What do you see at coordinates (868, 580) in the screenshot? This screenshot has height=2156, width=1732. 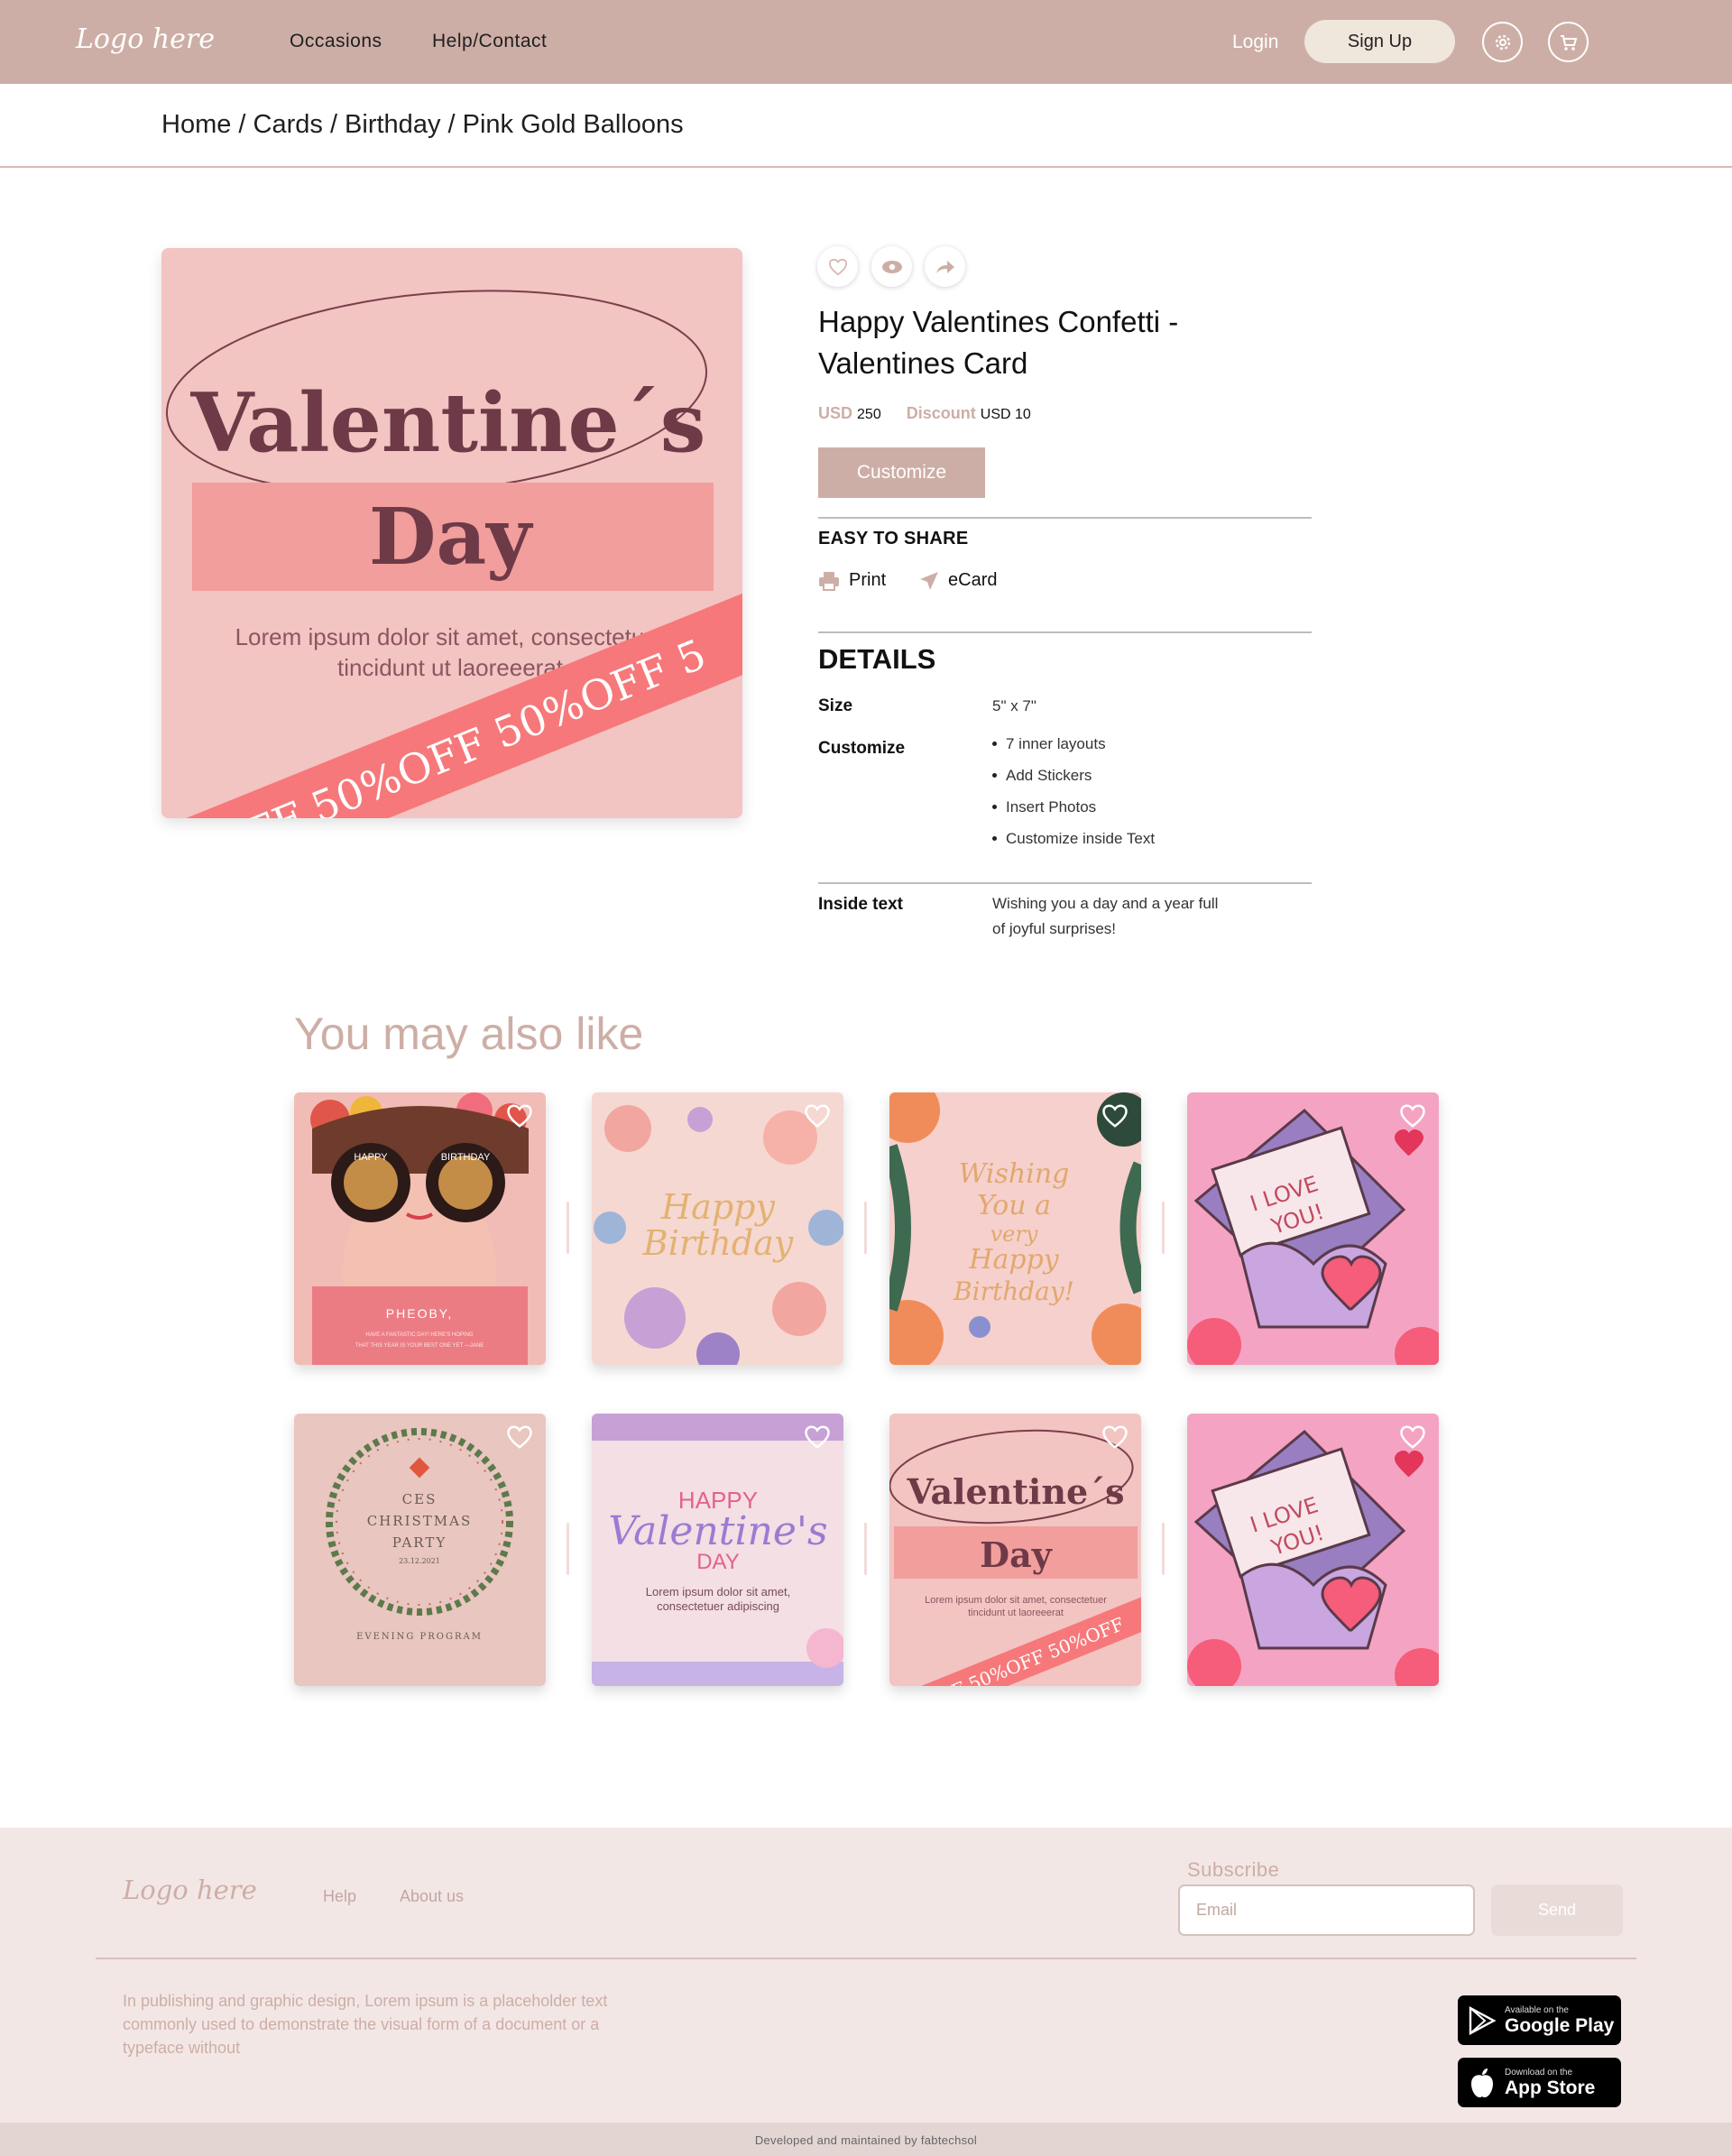 I see `print-label: Print` at bounding box center [868, 580].